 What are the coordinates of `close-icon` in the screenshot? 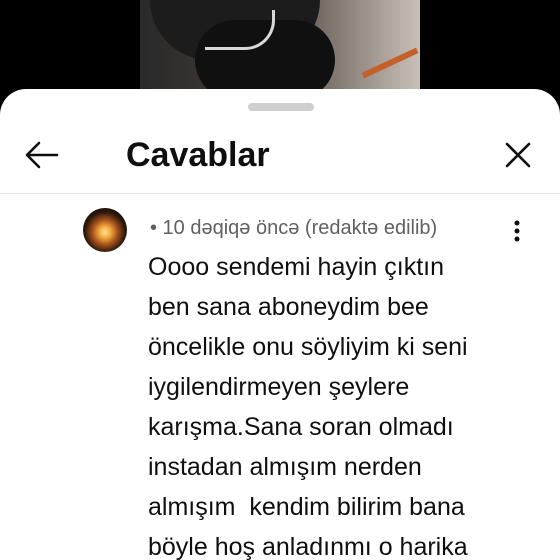 It's located at (518, 155).